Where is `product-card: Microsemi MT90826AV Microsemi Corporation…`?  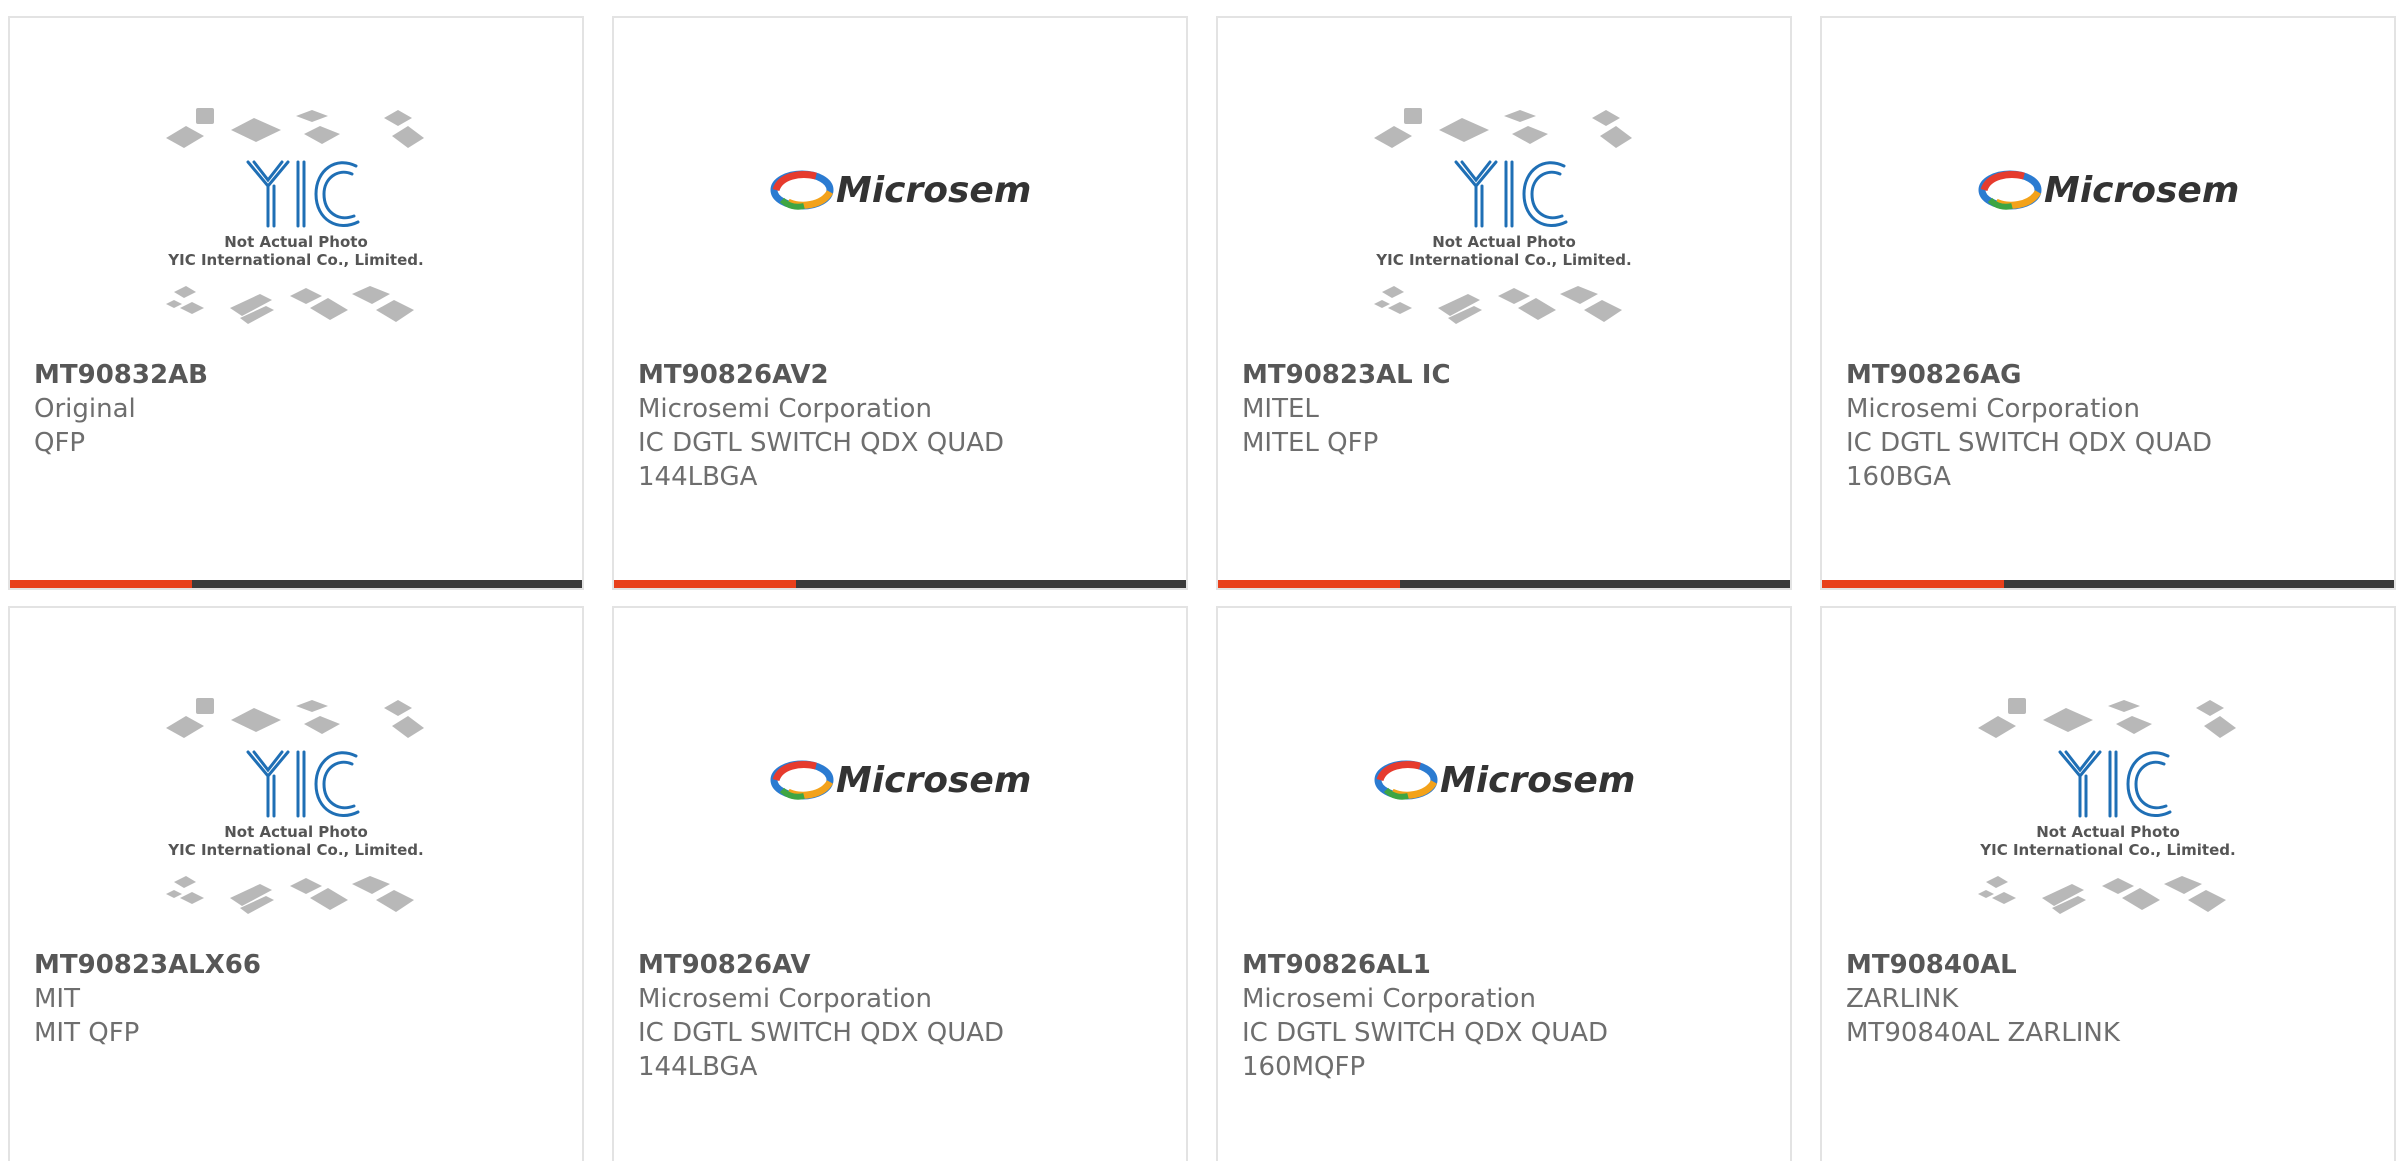
product-card: Microsemi MT90826AV Microsemi Corporation… is located at coordinates (900, 883).